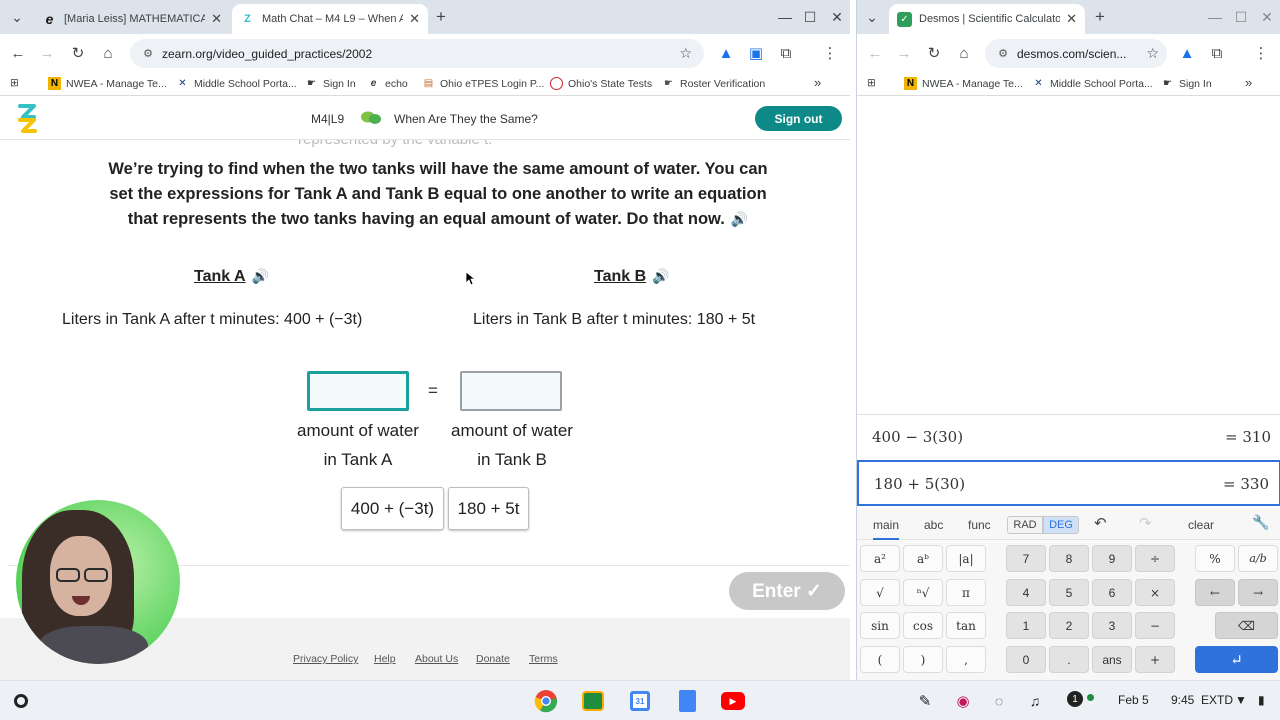 The width and height of the screenshot is (1280, 720). I want to click on date-text: Feb 5, so click(1133, 700).